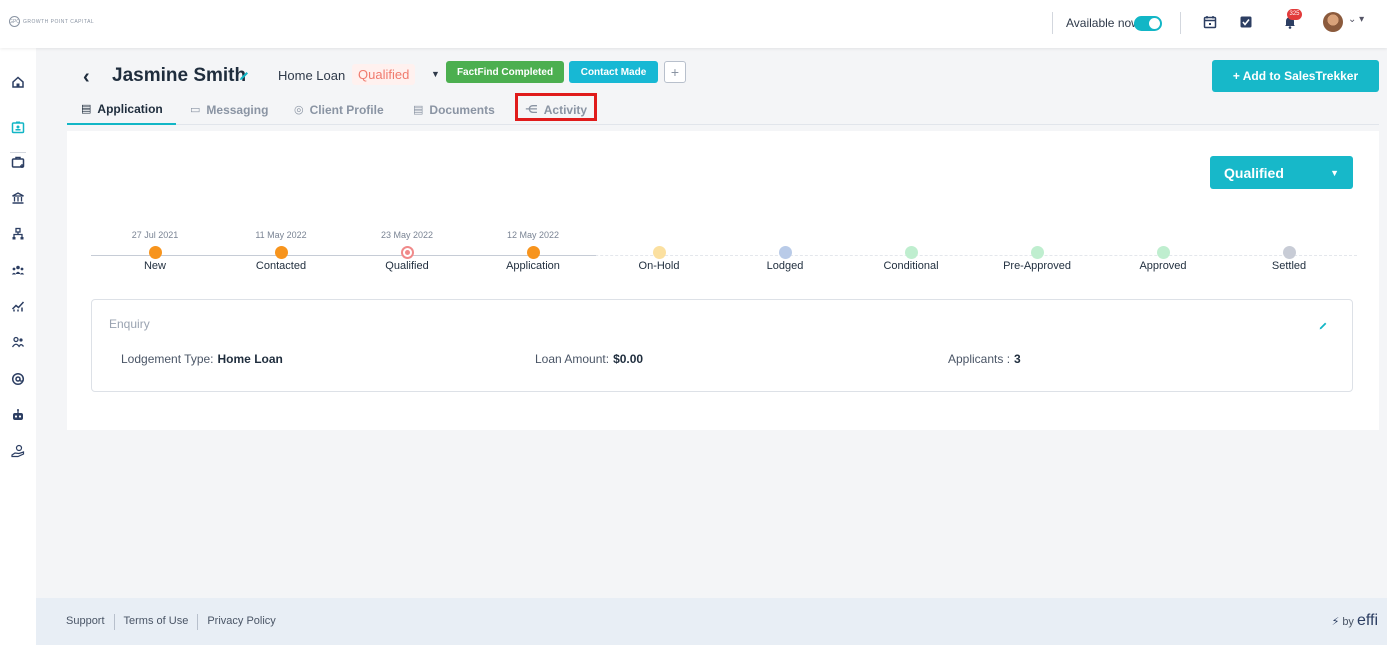  What do you see at coordinates (911, 266) in the screenshot?
I see `timeline-step-label: Conditional` at bounding box center [911, 266].